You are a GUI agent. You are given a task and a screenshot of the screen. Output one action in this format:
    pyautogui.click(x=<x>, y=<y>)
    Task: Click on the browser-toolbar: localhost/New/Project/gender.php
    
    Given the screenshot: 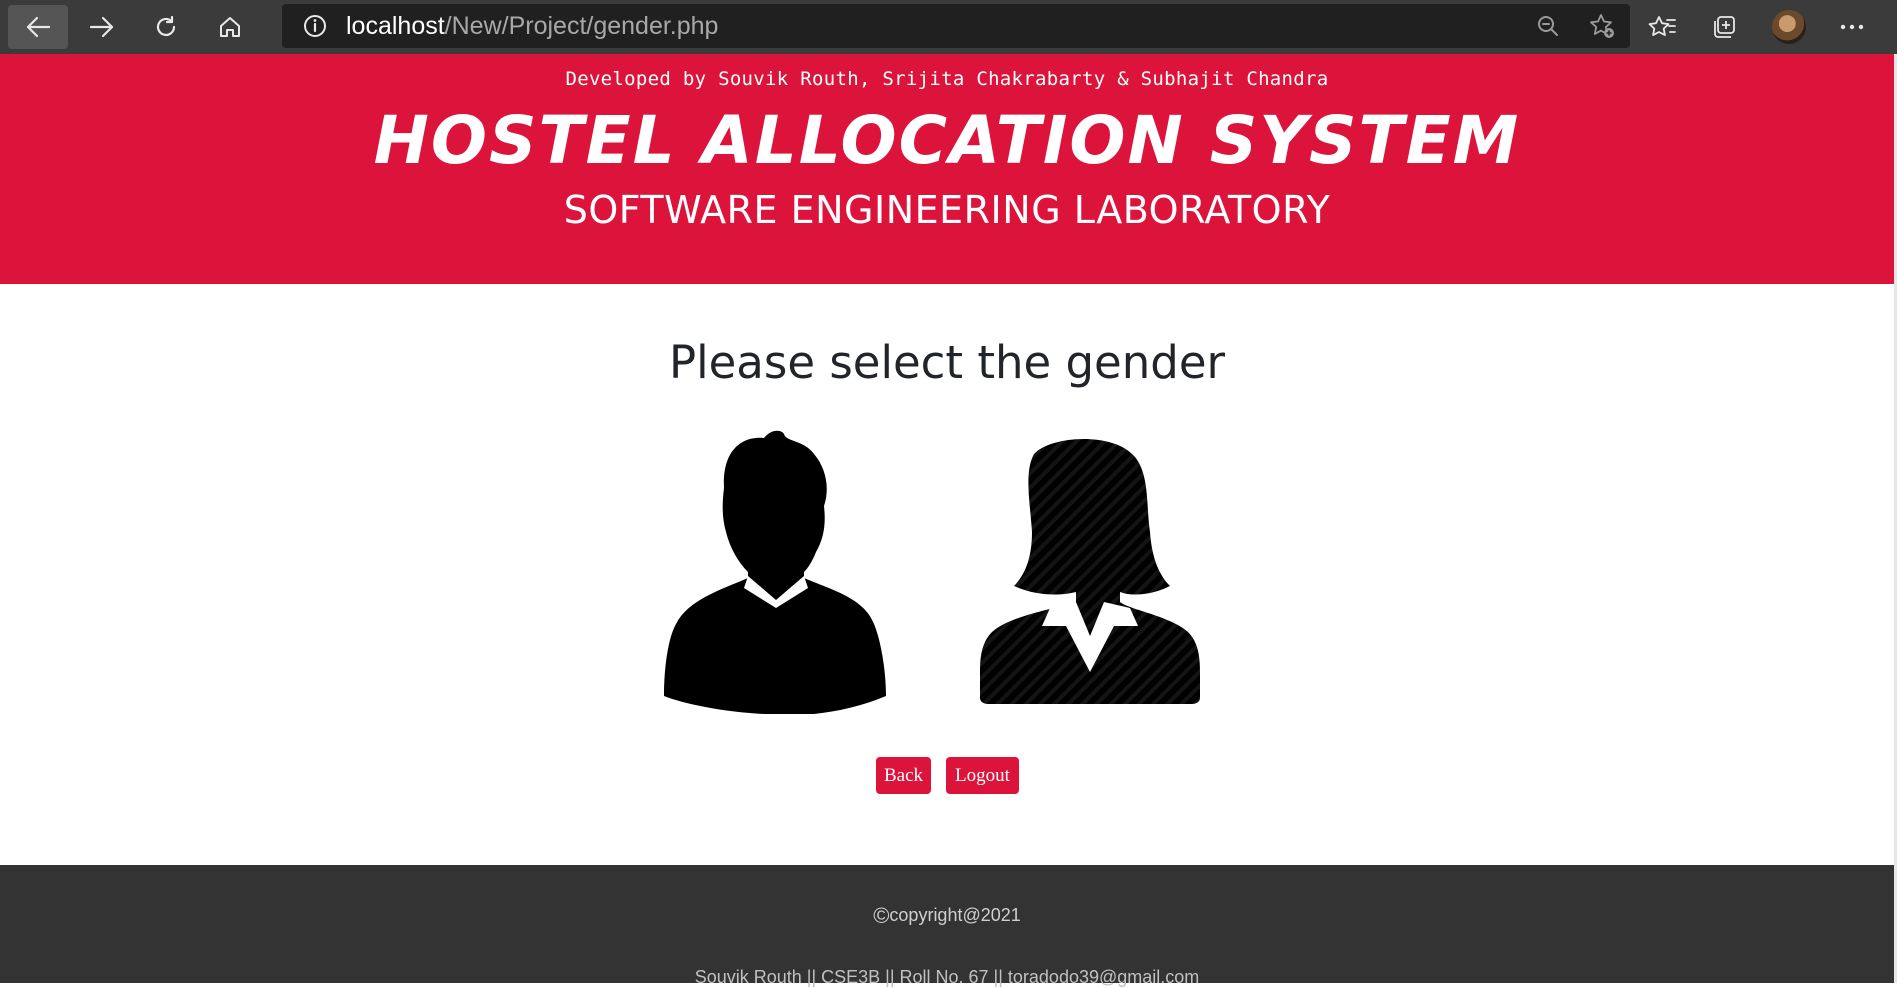 What is the action you would take?
    pyautogui.click(x=948, y=27)
    